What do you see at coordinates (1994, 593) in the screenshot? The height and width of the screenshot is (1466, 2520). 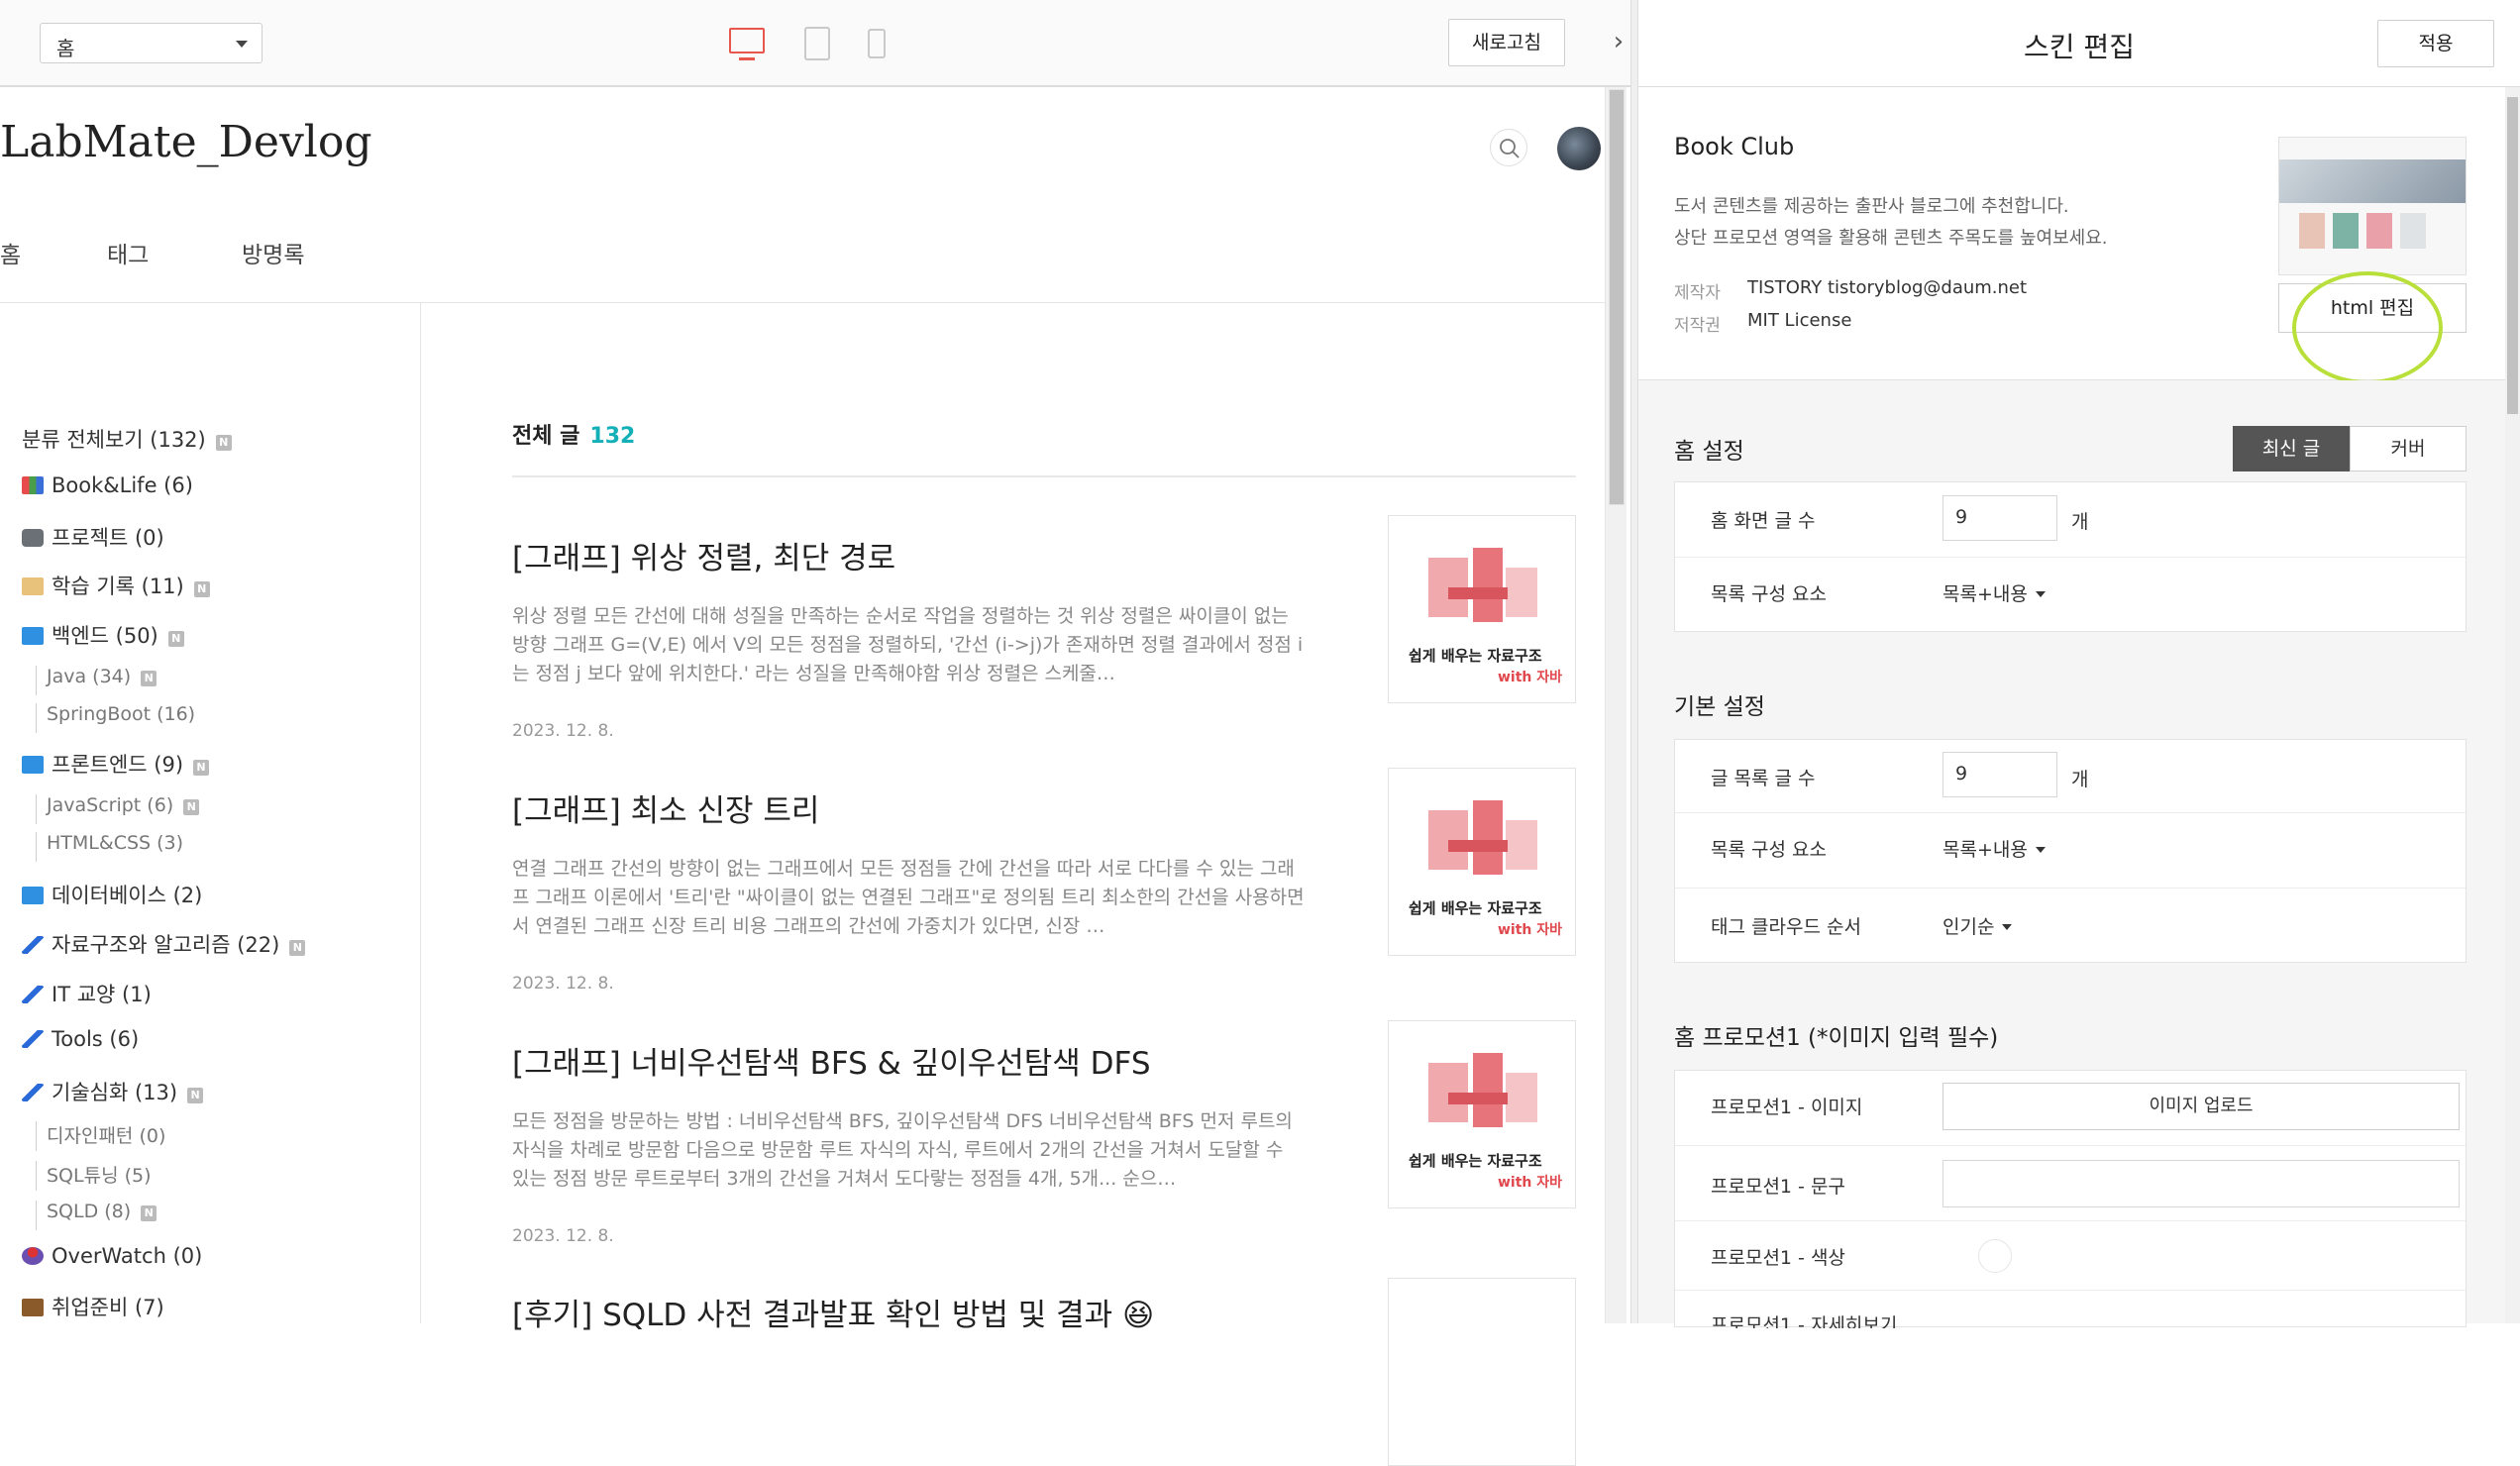 I see `home-list-element-dropdown: 목록+내용` at bounding box center [1994, 593].